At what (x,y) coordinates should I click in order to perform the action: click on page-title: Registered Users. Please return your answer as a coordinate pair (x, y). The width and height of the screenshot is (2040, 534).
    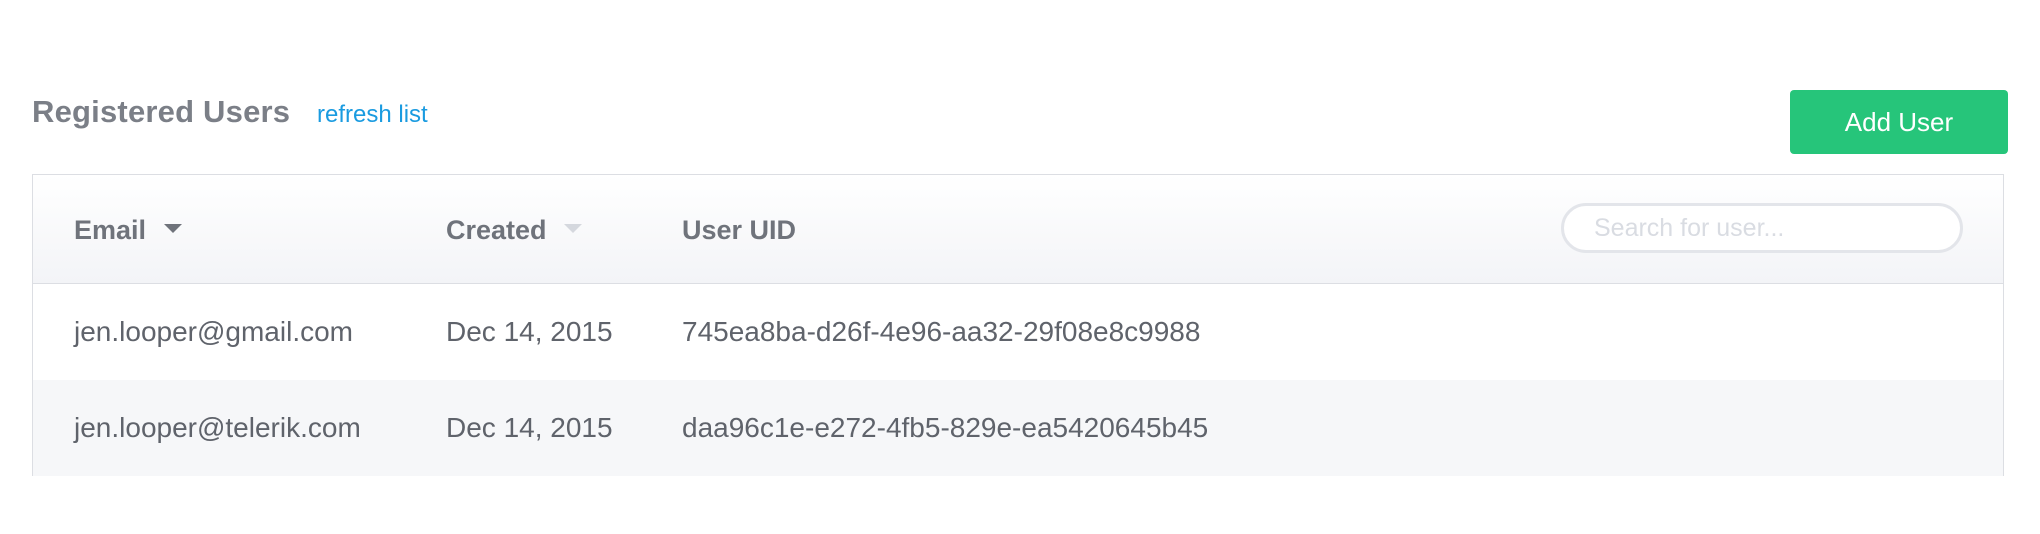
    Looking at the image, I should click on (161, 111).